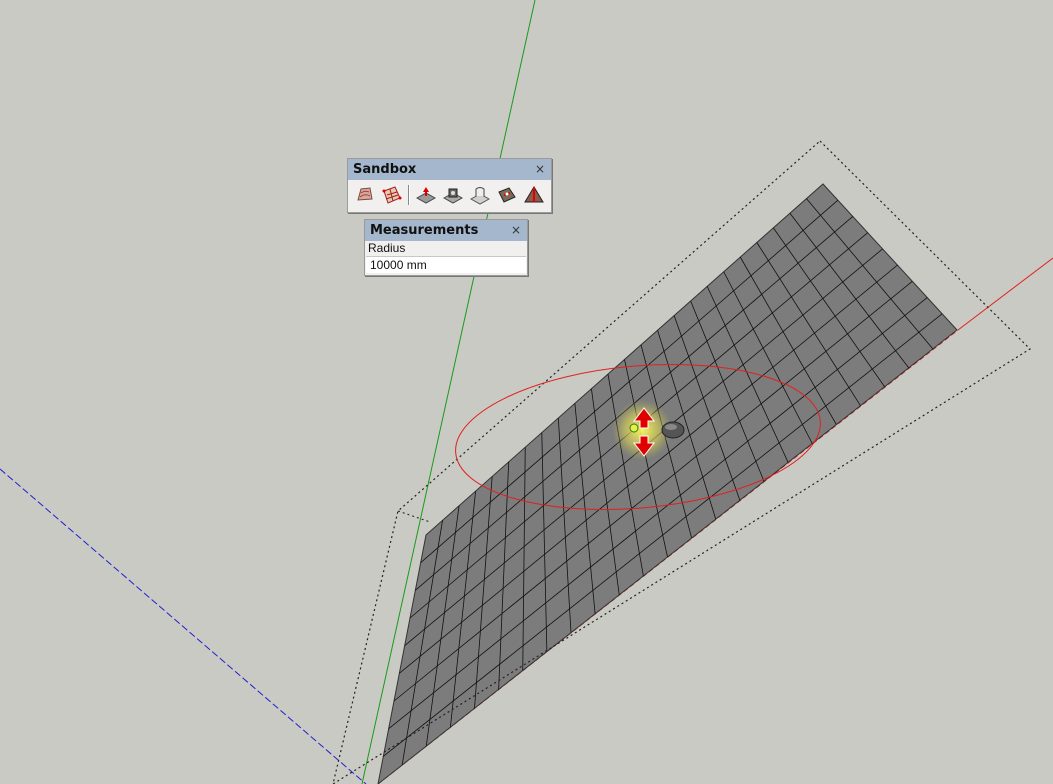 The height and width of the screenshot is (784, 1053). I want to click on from-contours-tool-icon, so click(365, 195).